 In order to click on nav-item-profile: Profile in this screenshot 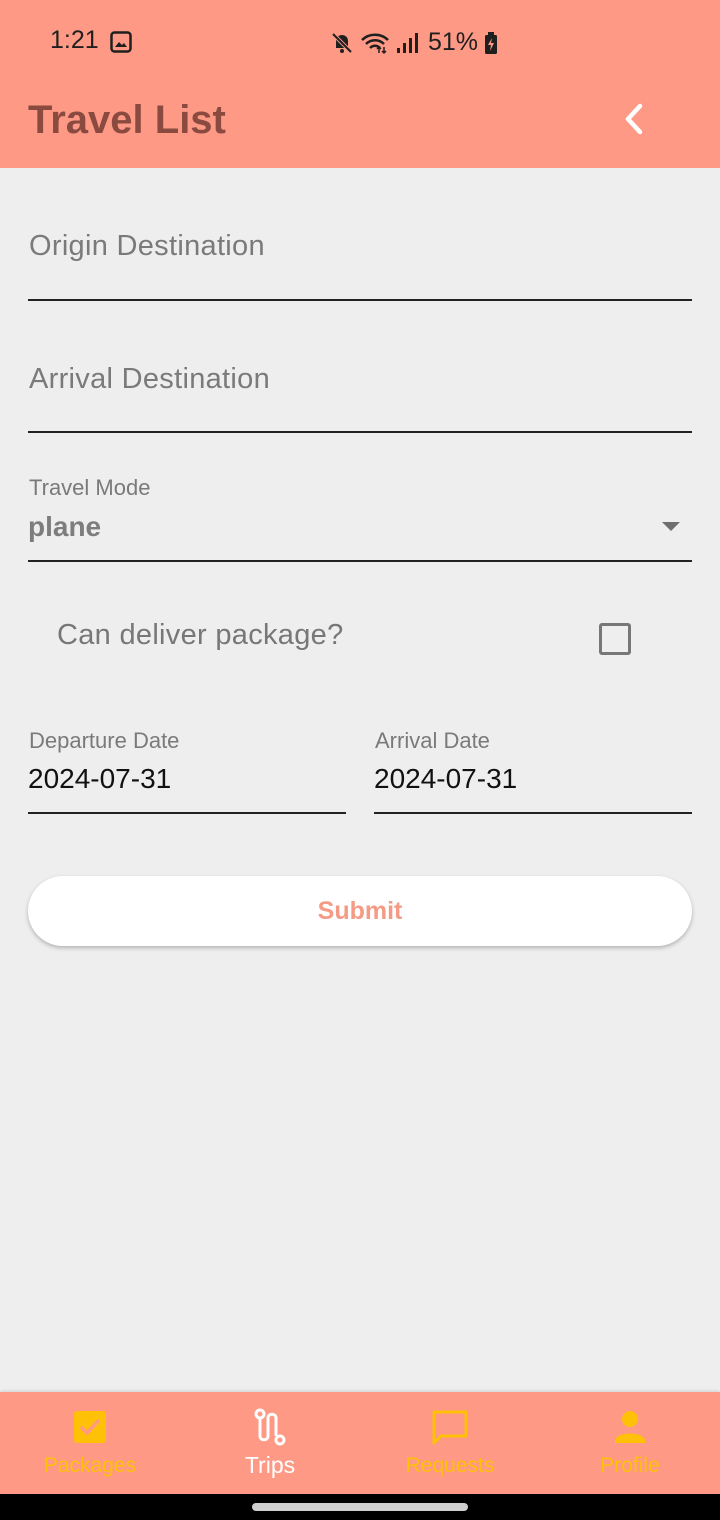, I will do `click(630, 1443)`.